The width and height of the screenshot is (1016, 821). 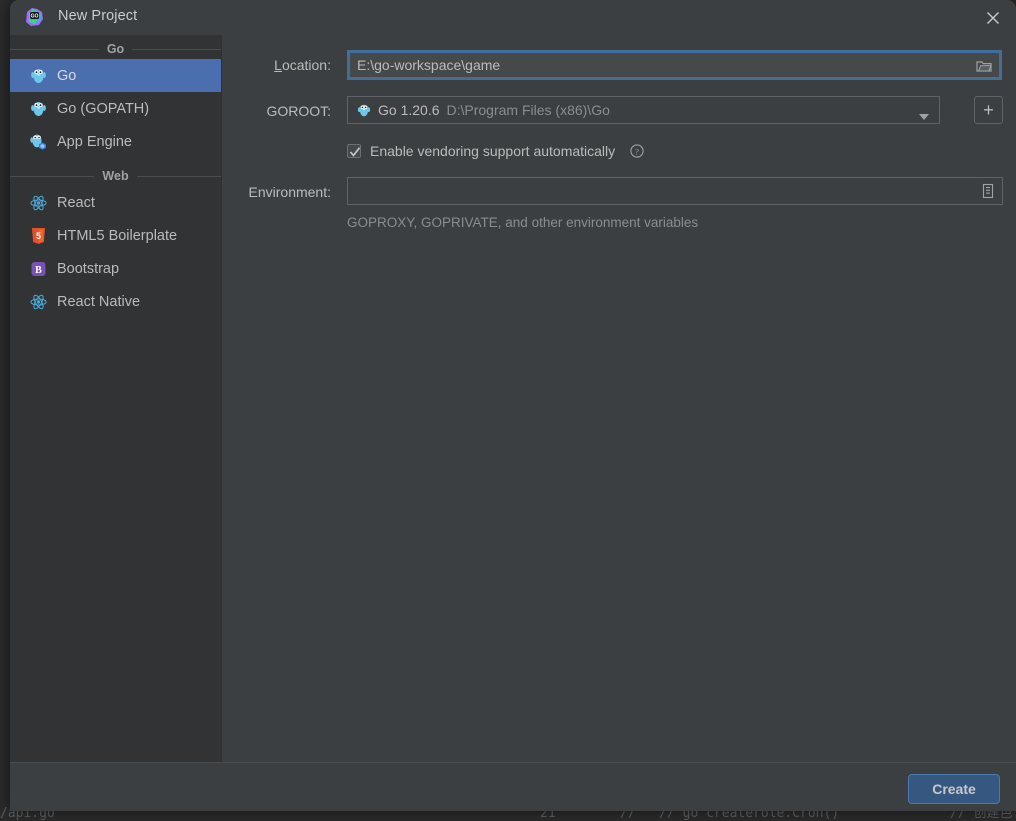 I want to click on help-circle-icon: ?, so click(x=637, y=151).